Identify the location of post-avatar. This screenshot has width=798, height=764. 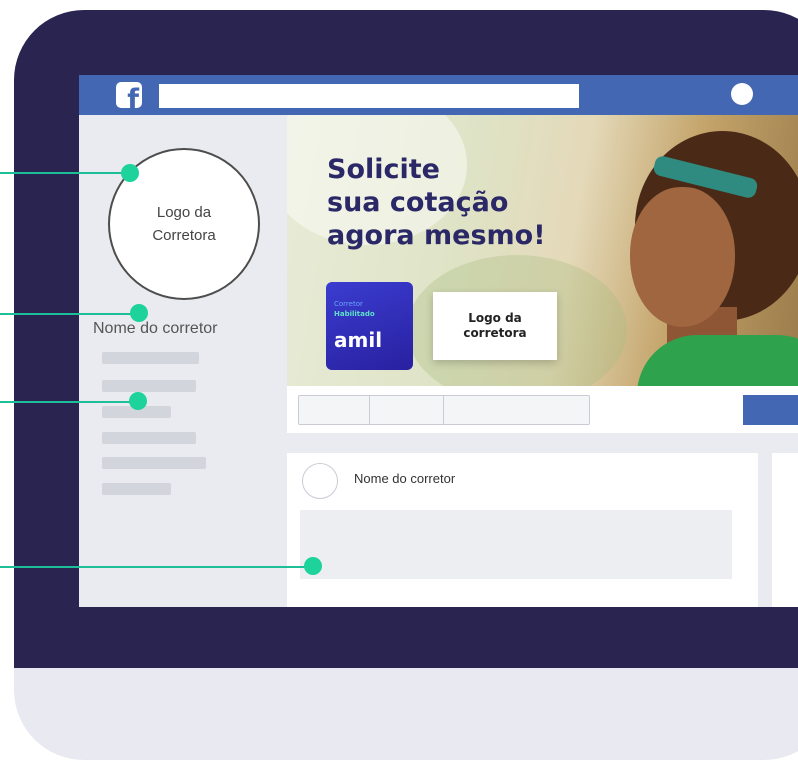
(320, 481).